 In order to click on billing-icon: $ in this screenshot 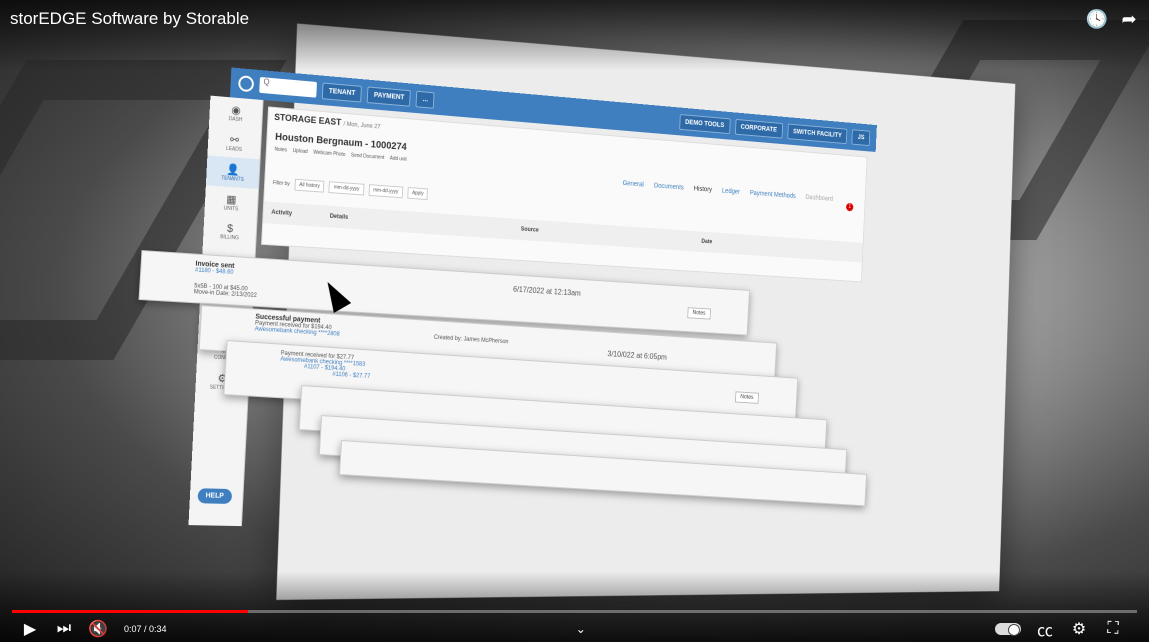, I will do `click(230, 228)`.